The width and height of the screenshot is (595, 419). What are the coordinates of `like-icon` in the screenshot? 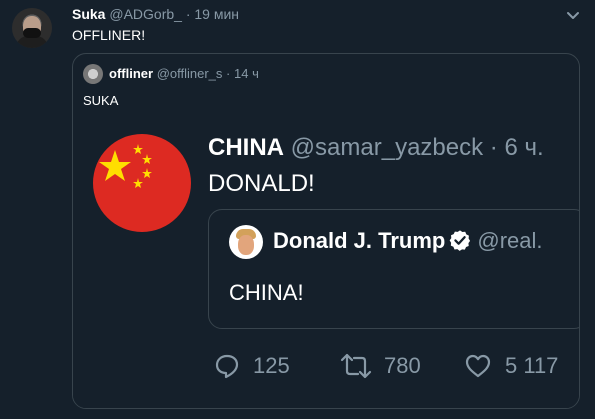 It's located at (478, 366).